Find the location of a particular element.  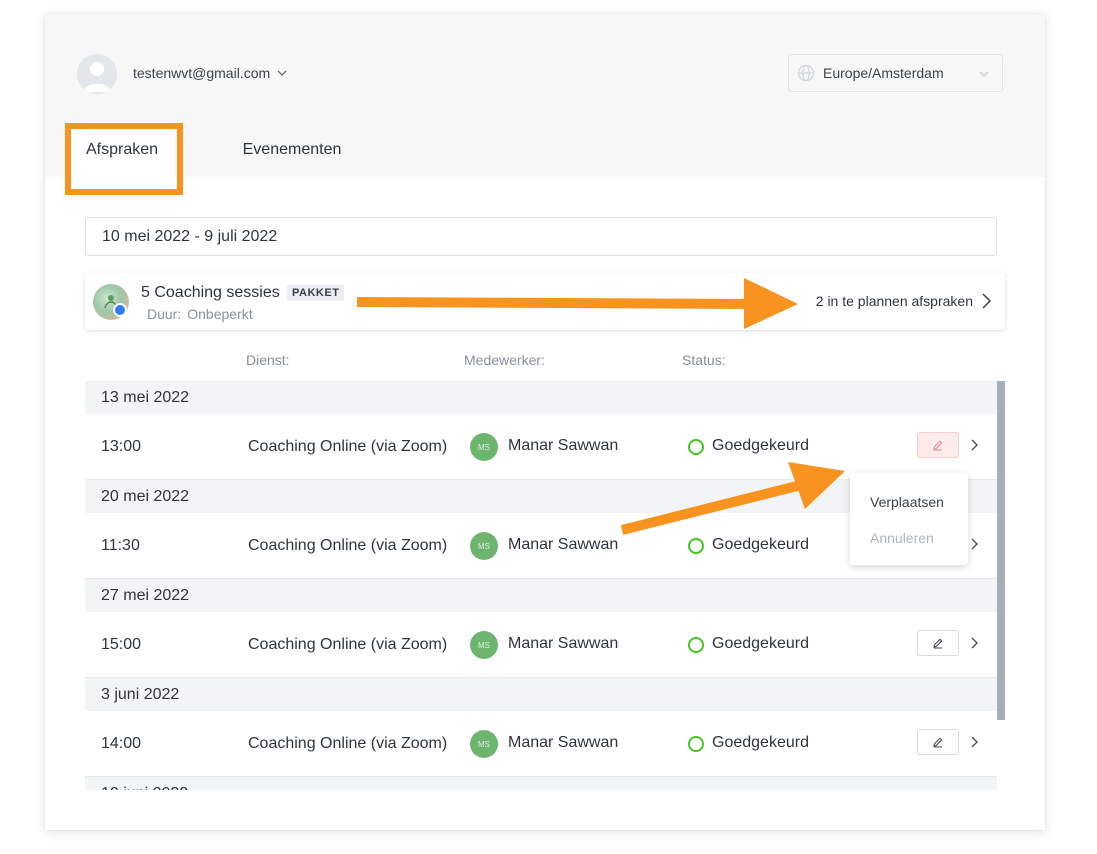

day-header: 13 mei 2022 is located at coordinates (541, 397).